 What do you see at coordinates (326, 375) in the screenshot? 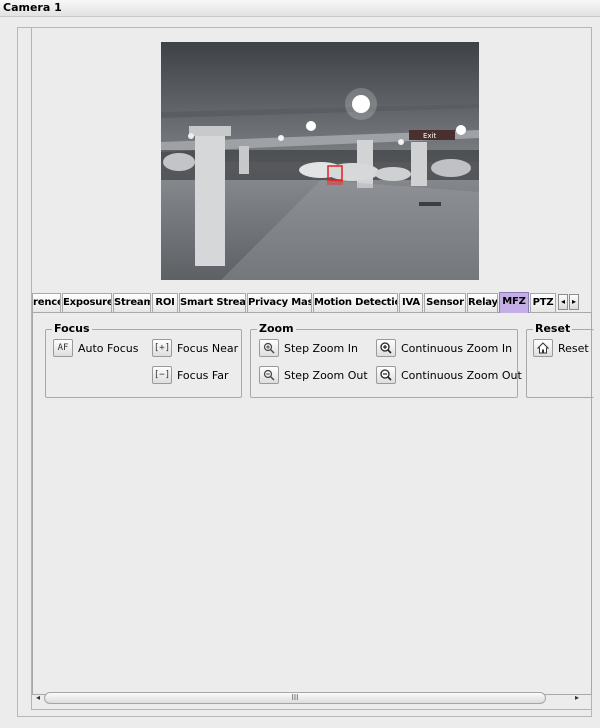
I see `step-zoom-out-label: Step Zoom Out` at bounding box center [326, 375].